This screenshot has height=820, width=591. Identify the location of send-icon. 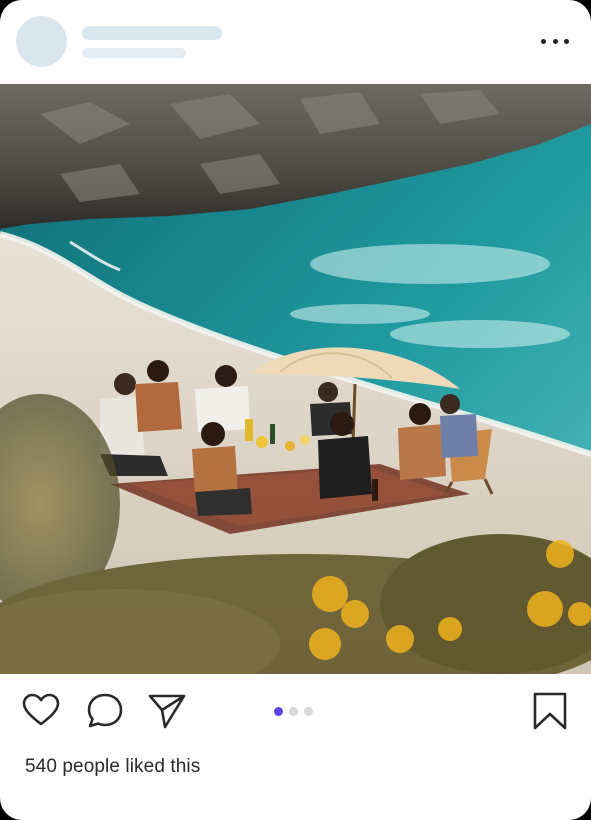
(167, 711).